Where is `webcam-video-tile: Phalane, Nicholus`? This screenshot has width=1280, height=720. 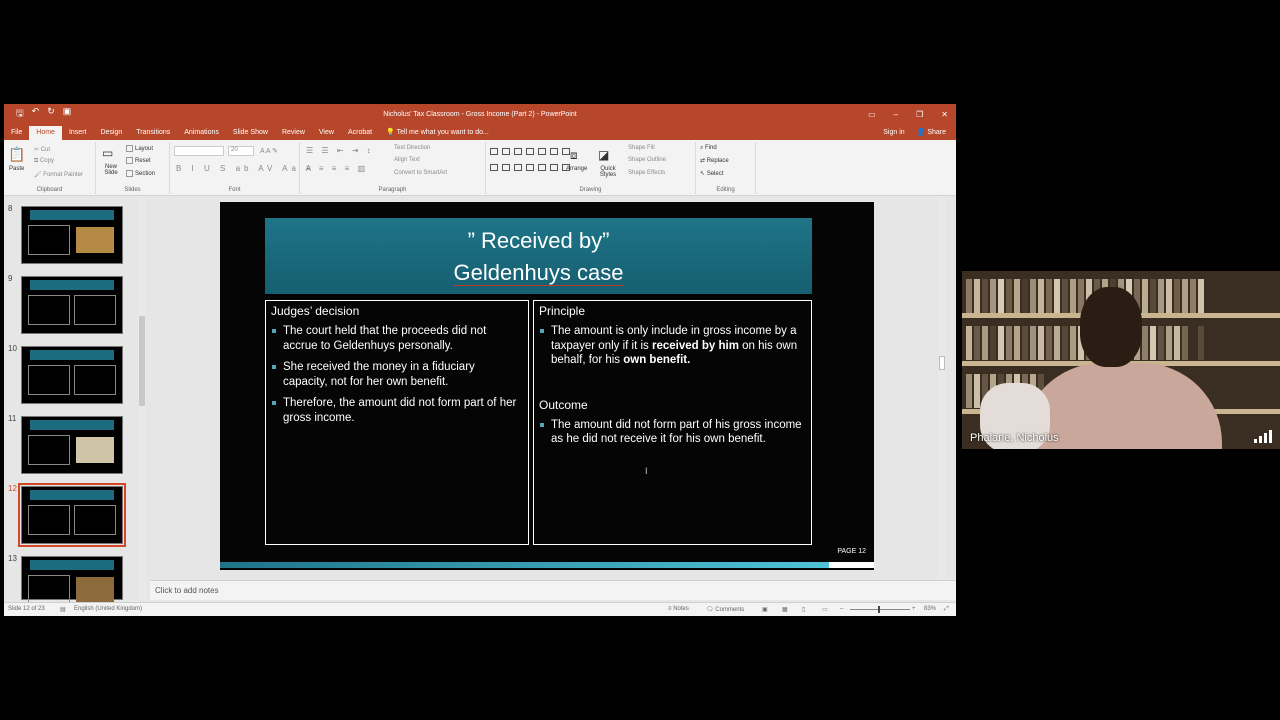
webcam-video-tile: Phalane, Nicholus is located at coordinates (1121, 360).